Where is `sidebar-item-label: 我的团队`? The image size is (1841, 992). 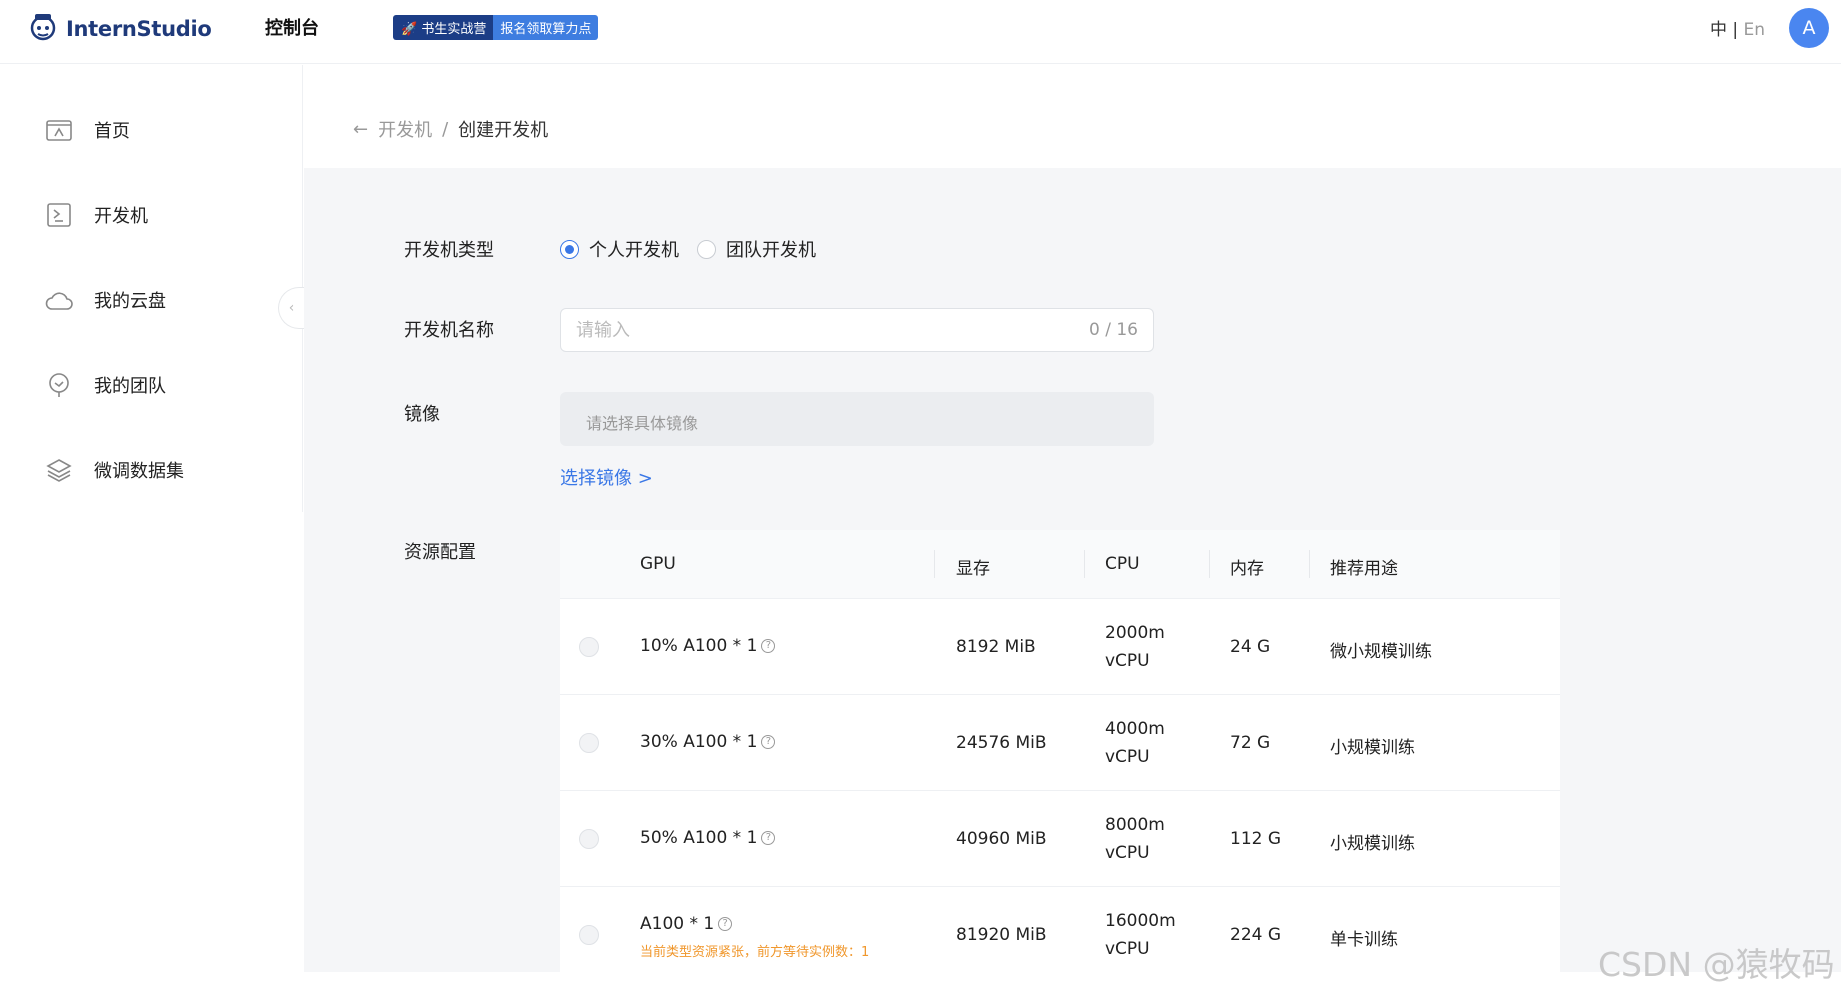 sidebar-item-label: 我的团队 is located at coordinates (130, 386).